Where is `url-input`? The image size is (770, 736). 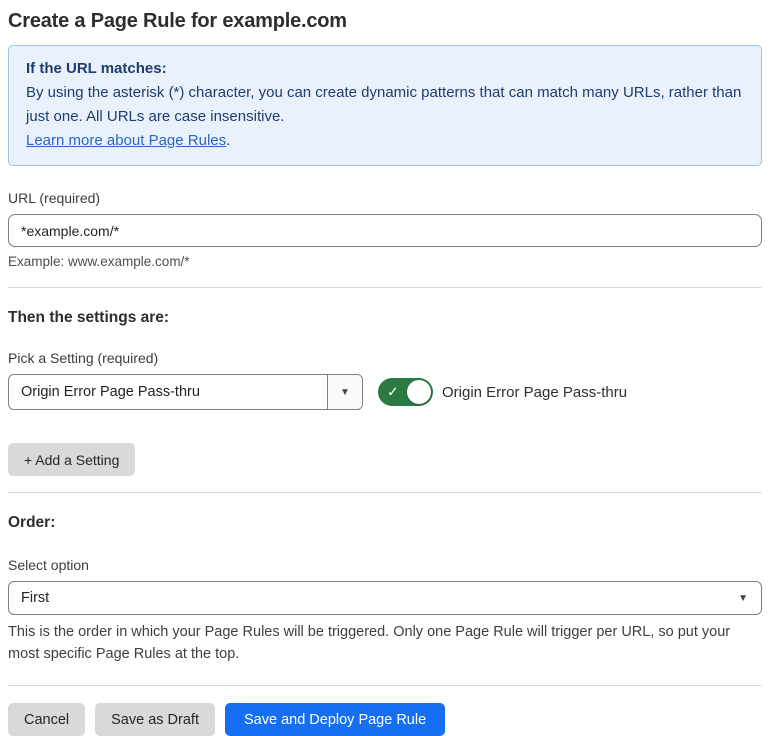
url-input is located at coordinates (385, 230).